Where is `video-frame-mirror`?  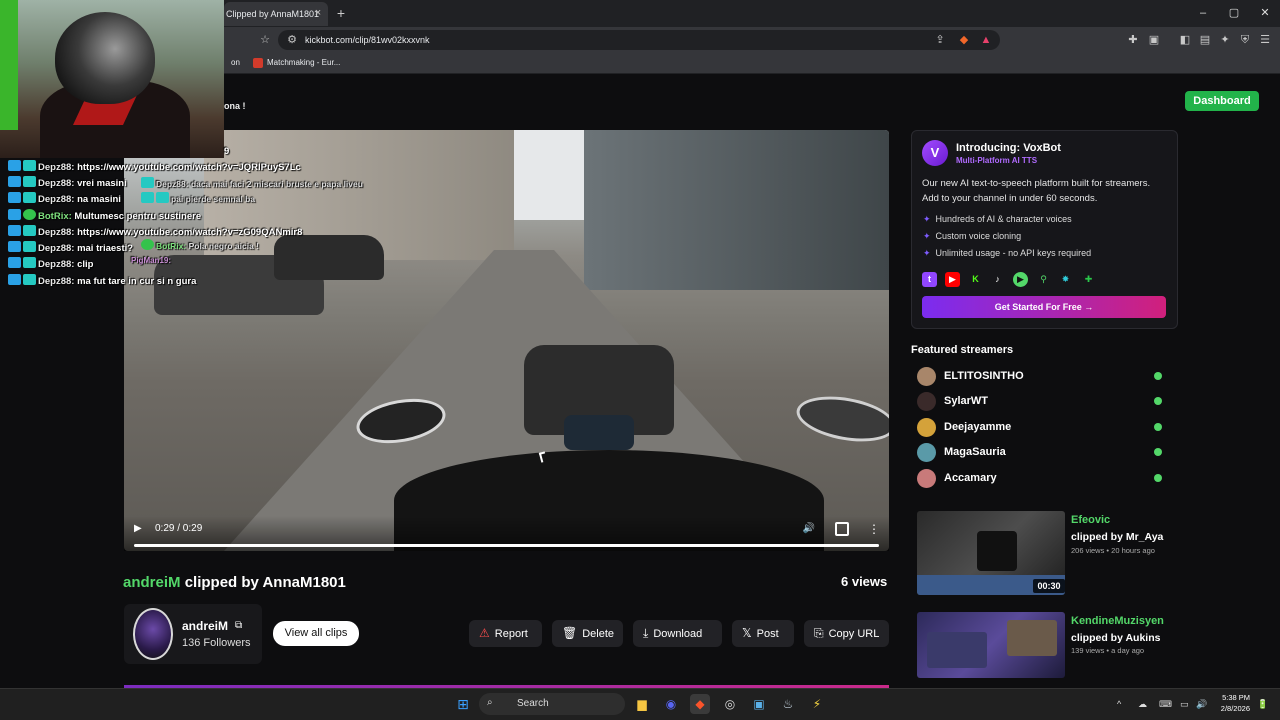
video-frame-mirror is located at coordinates (841, 419).